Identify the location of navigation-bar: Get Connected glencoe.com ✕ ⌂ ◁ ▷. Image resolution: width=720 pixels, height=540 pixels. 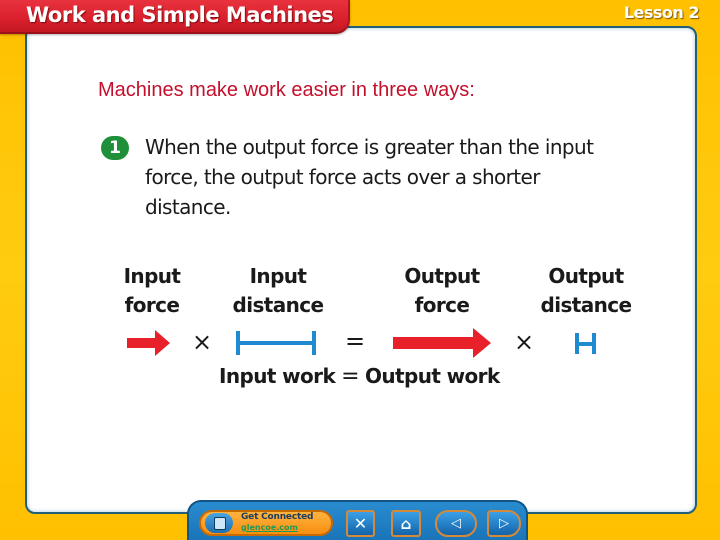
(357, 520).